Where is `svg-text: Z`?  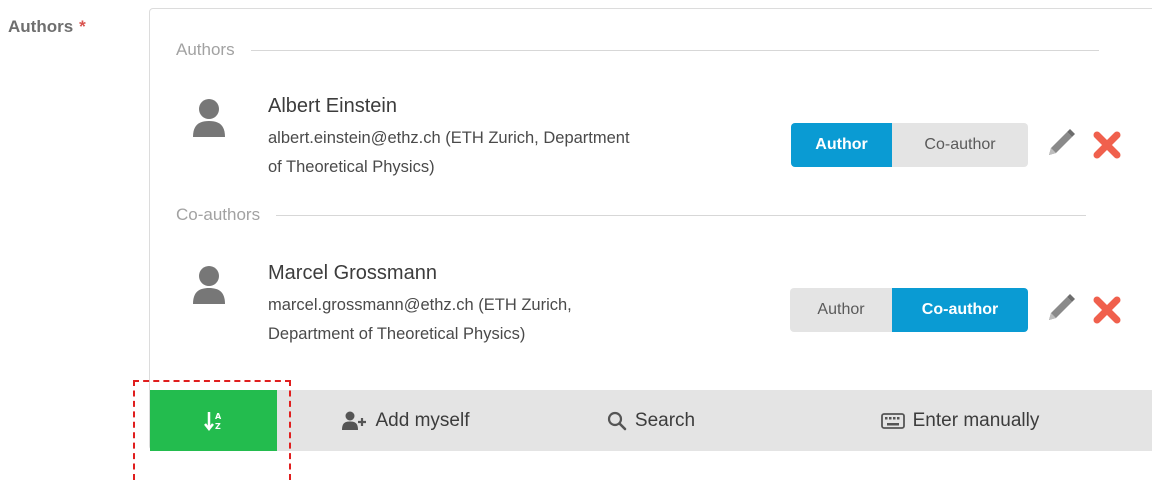 svg-text: Z is located at coordinates (218, 426).